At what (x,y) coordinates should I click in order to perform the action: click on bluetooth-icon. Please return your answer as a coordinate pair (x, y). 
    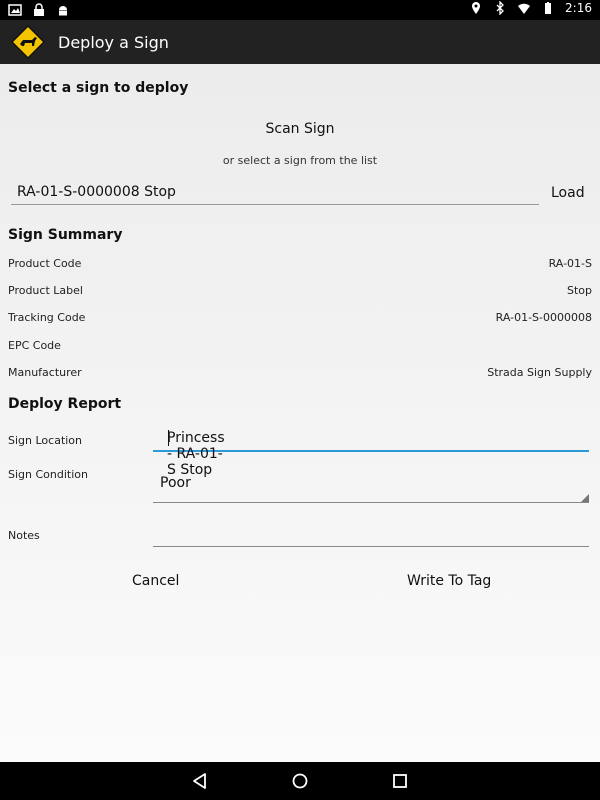
    Looking at the image, I should click on (500, 8).